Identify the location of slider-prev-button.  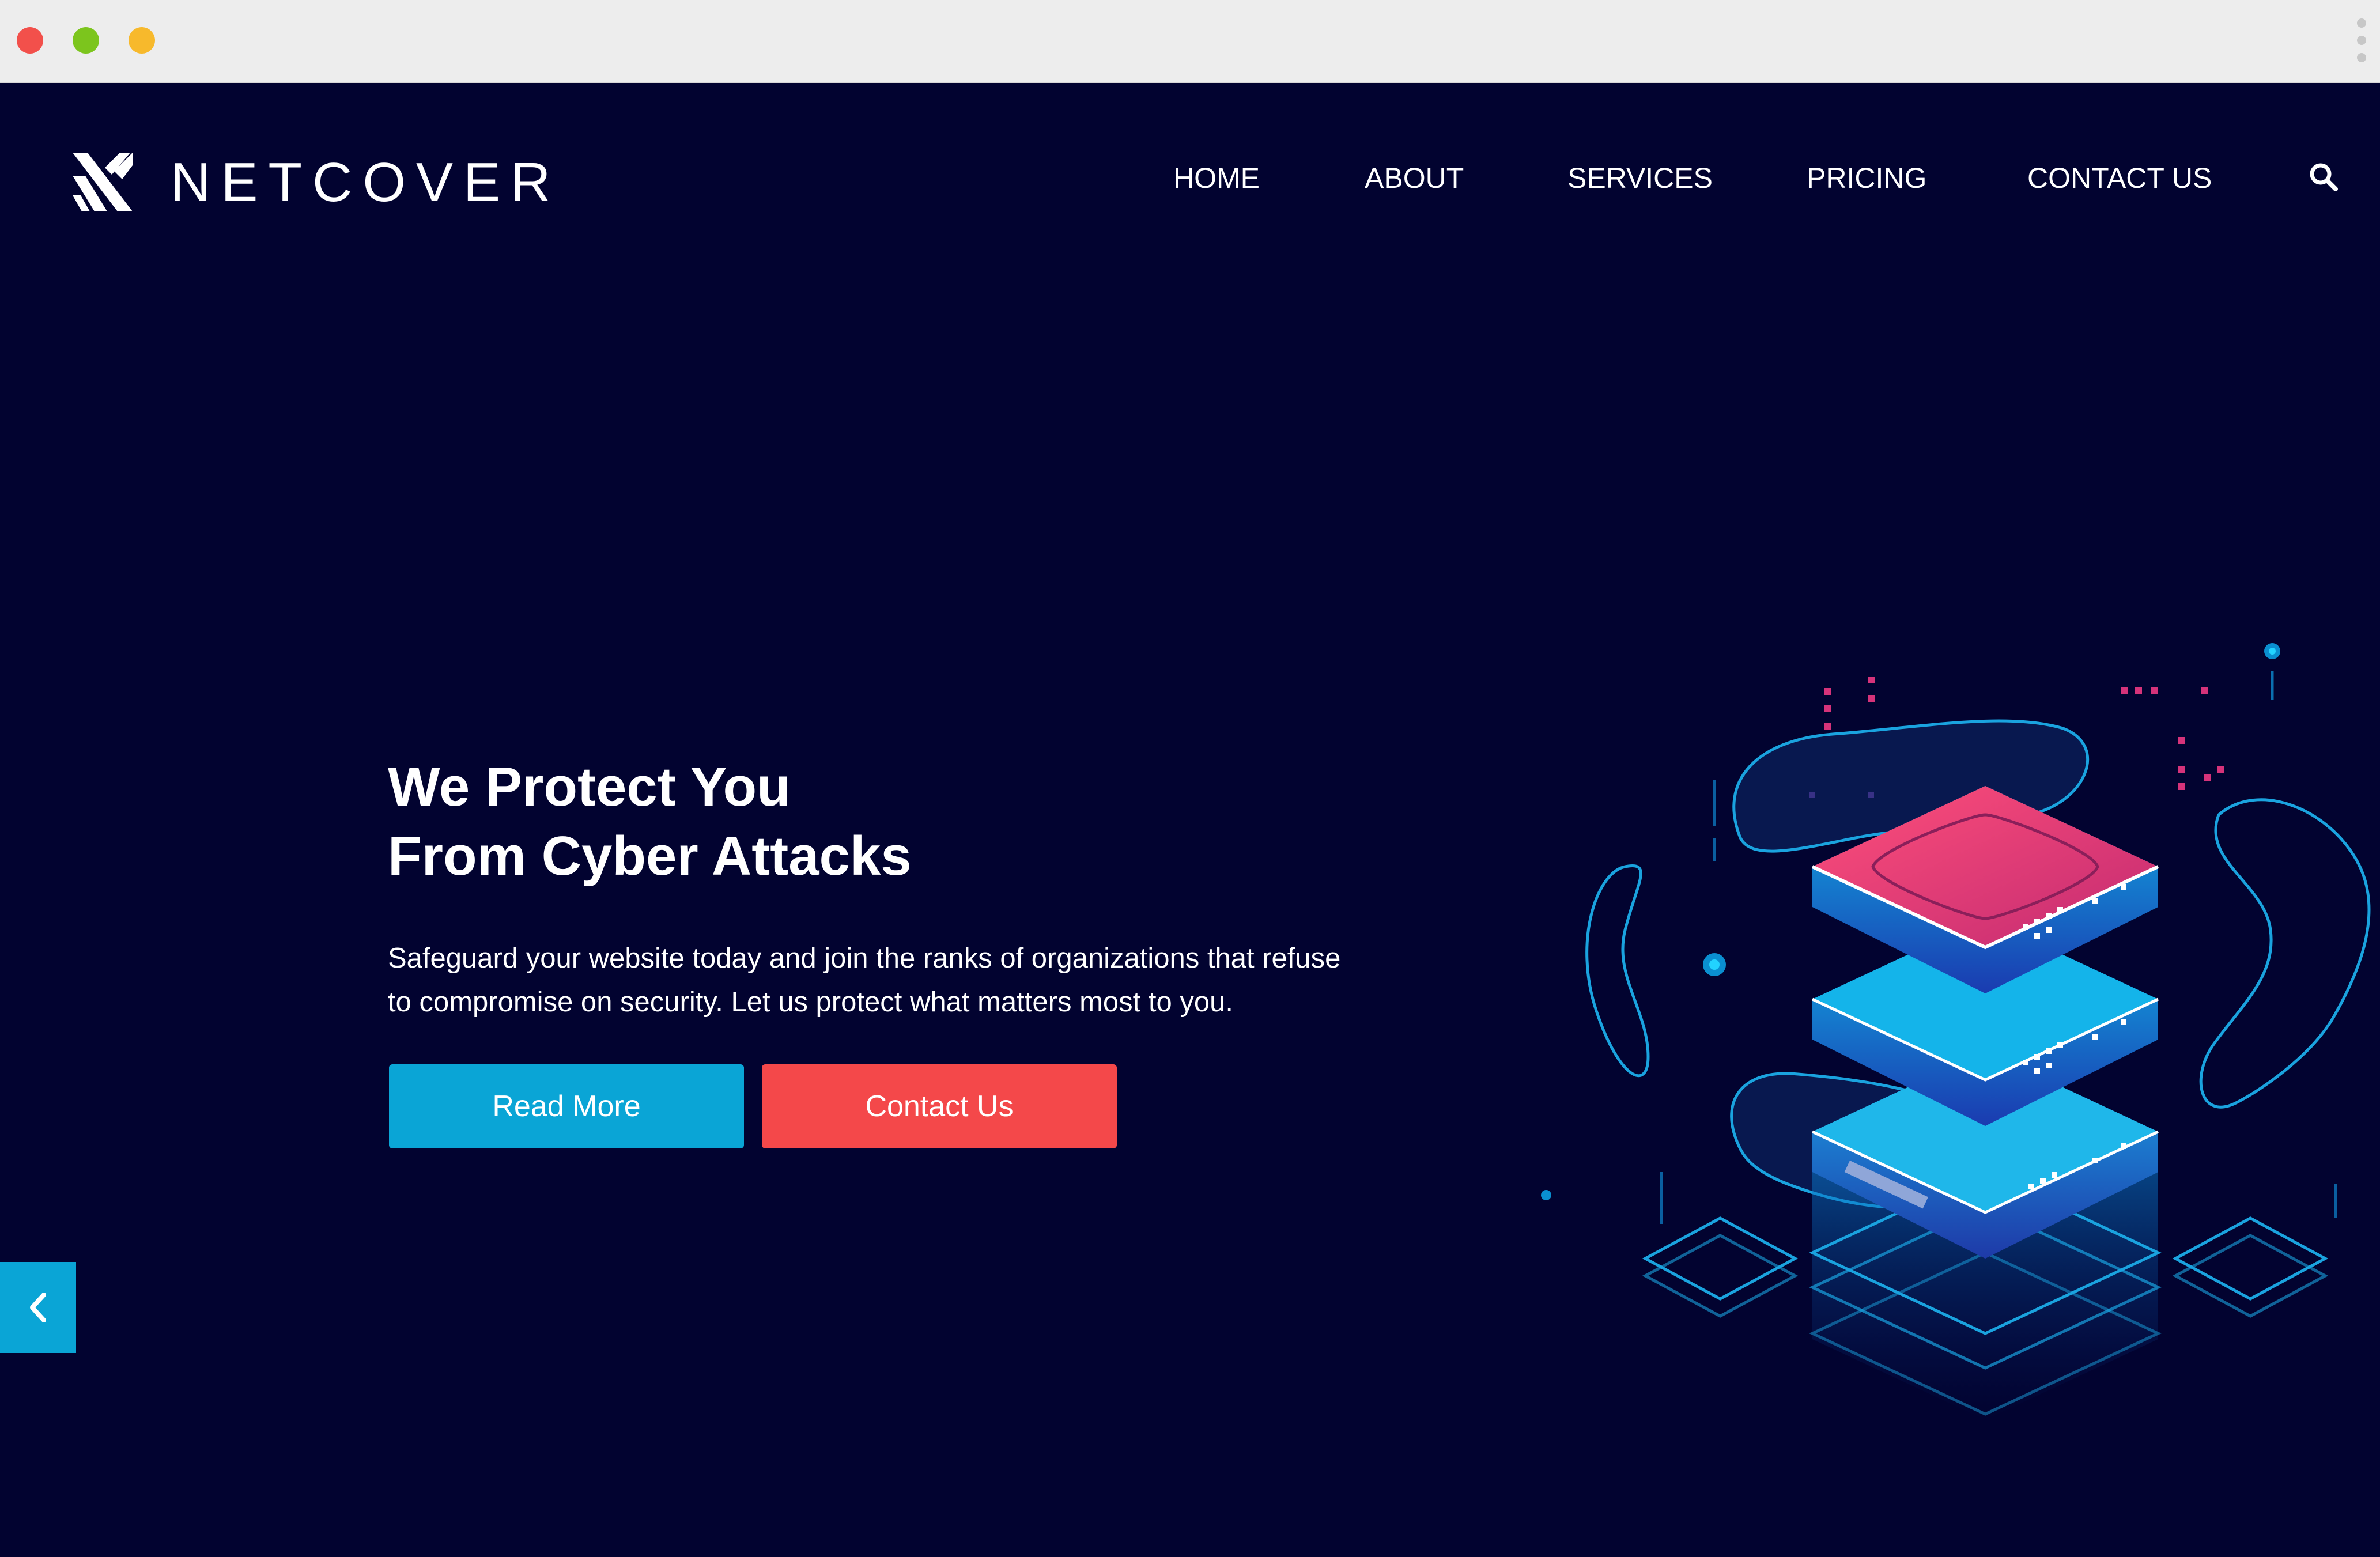
(38, 1307).